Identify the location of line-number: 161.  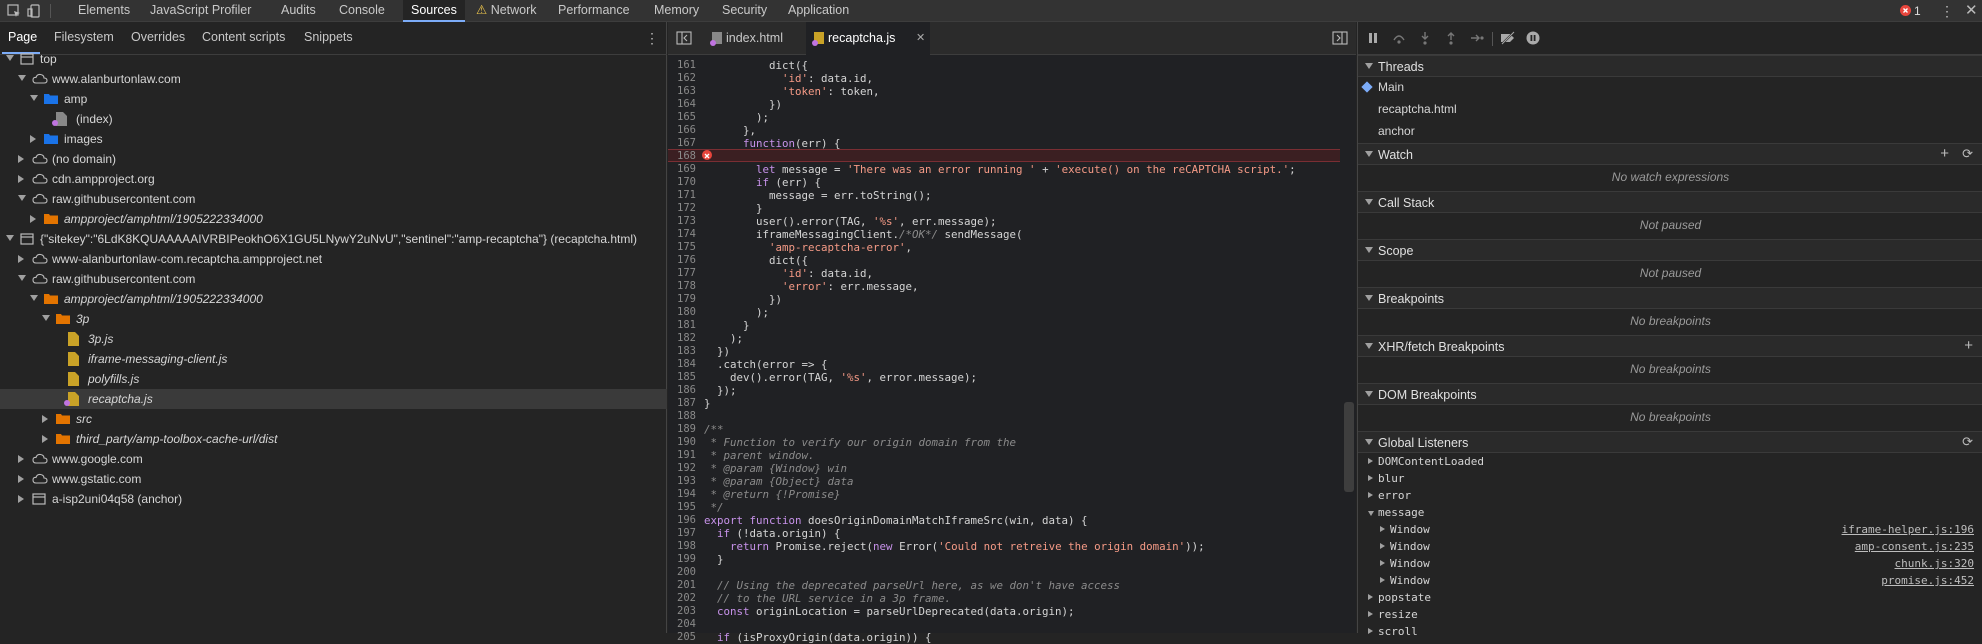
(682, 65).